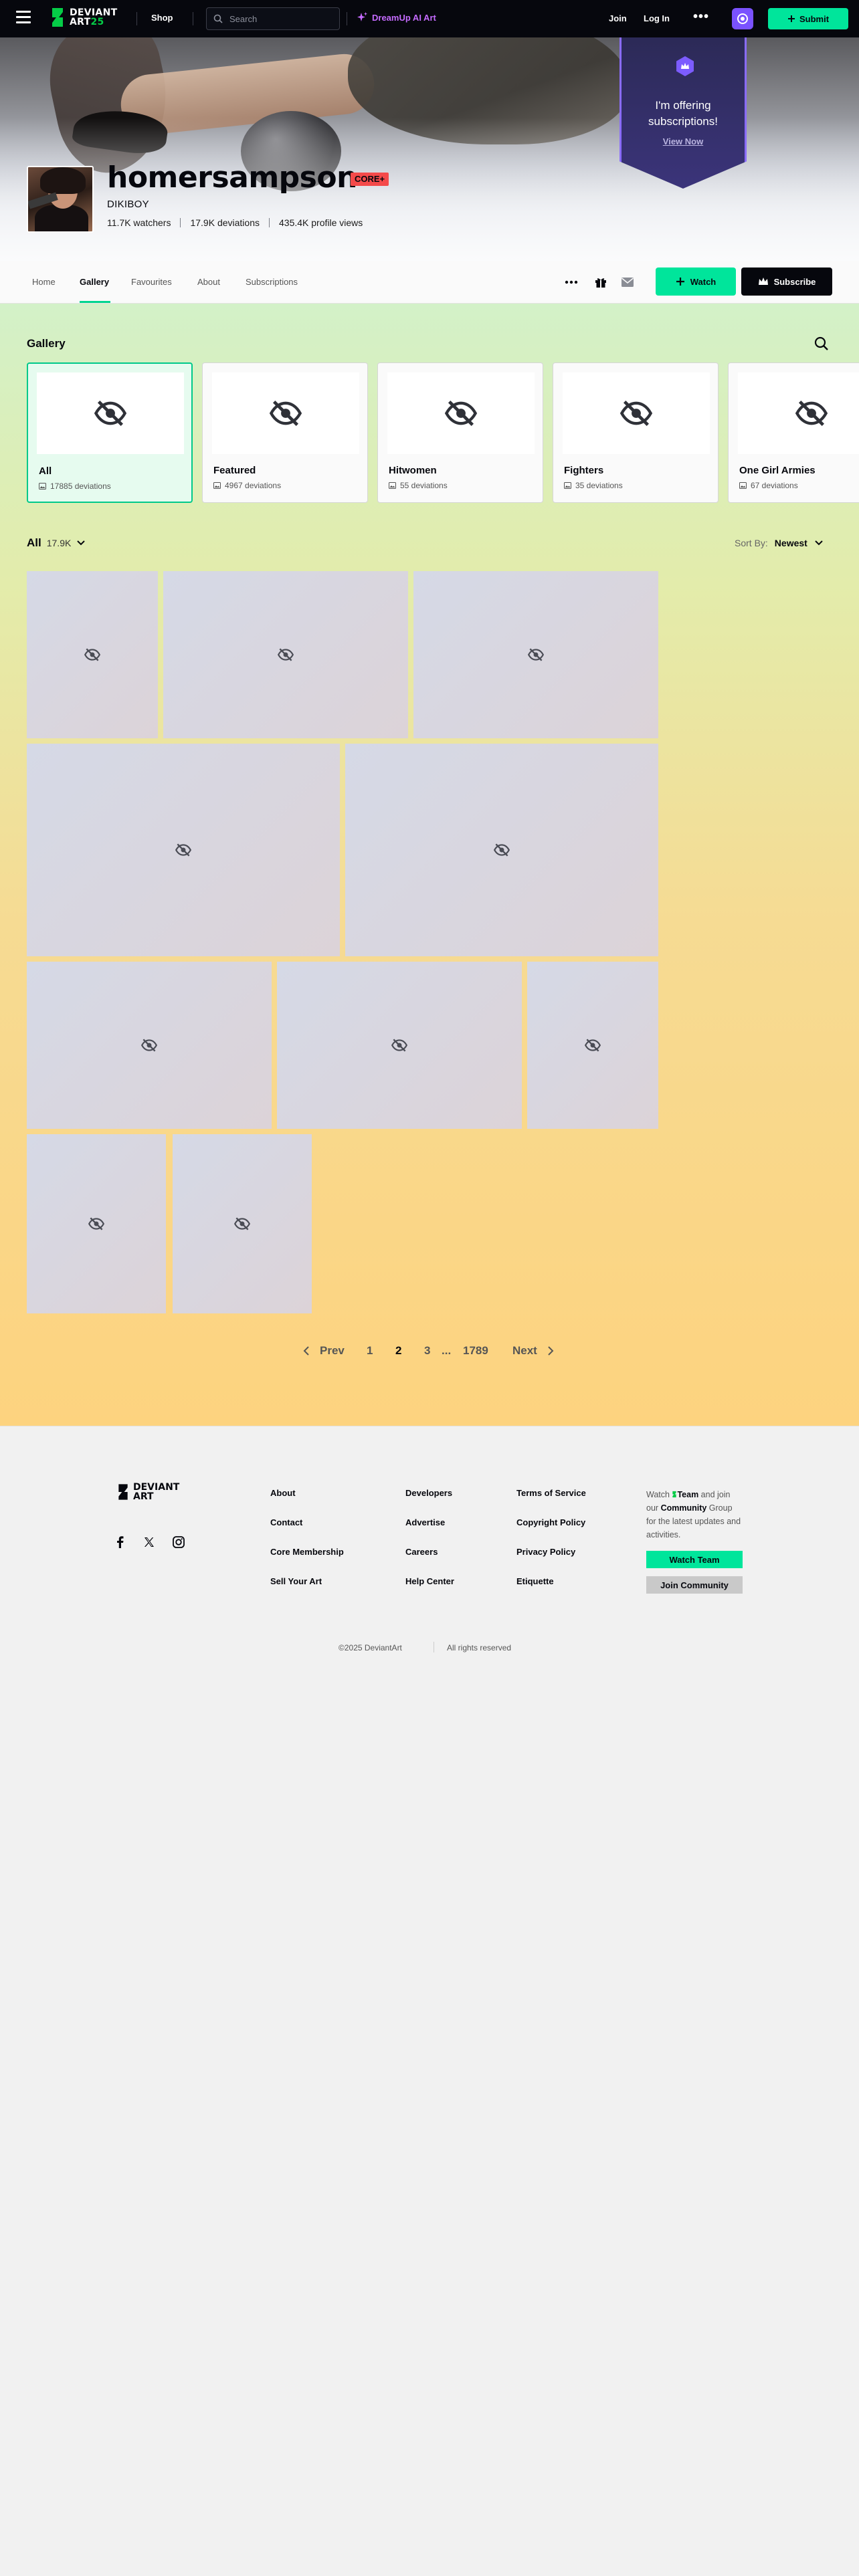  Describe the element at coordinates (59, 543) in the screenshot. I see `filter-count: 17.9K` at that location.